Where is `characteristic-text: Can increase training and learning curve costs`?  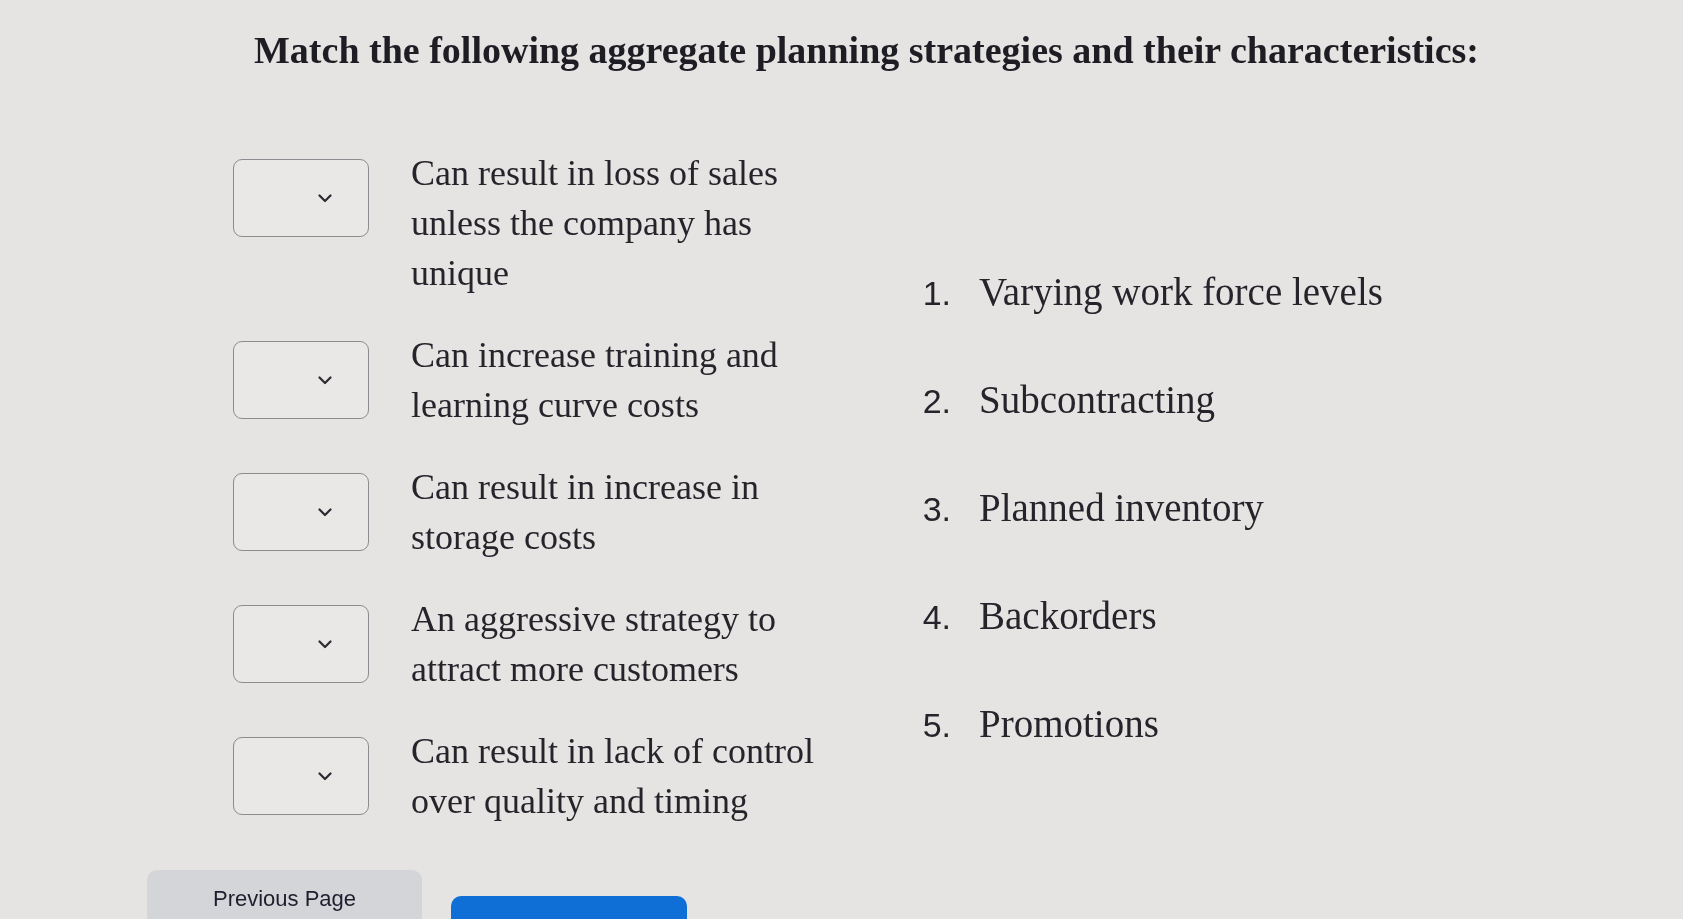
characteristic-text: Can increase training and learning curve costs is located at coordinates (595, 380).